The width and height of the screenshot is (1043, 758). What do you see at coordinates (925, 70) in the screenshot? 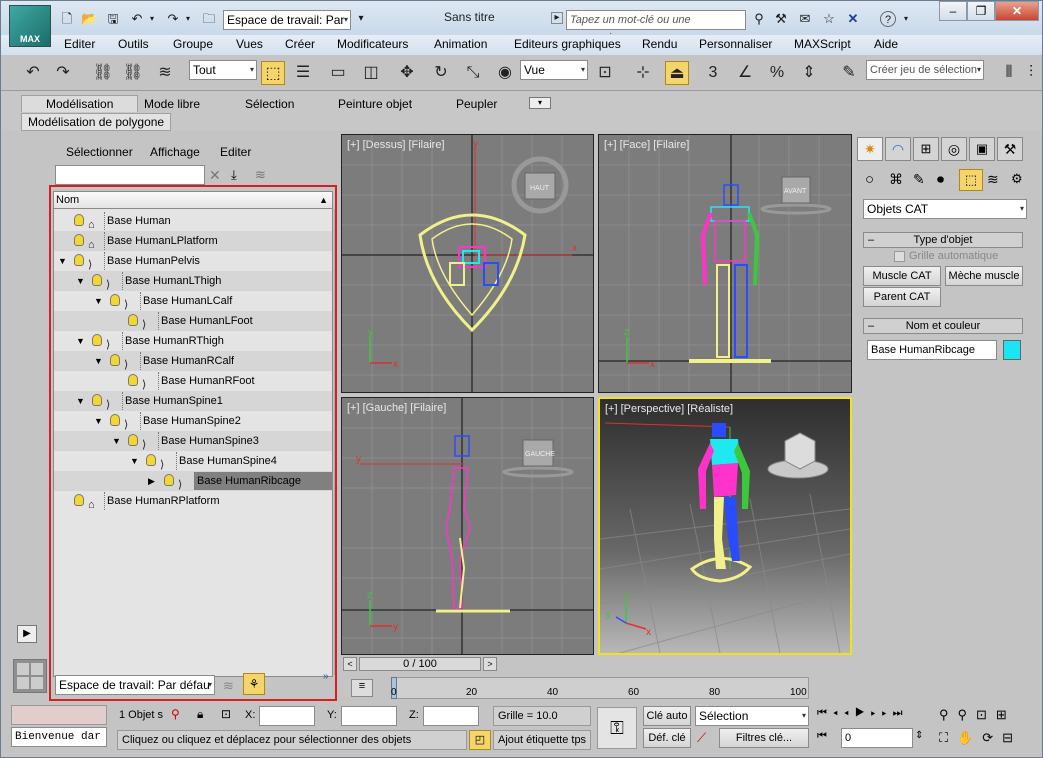
I see `named-selection-set-dropdown: Créer jeu de sélection ▾` at bounding box center [925, 70].